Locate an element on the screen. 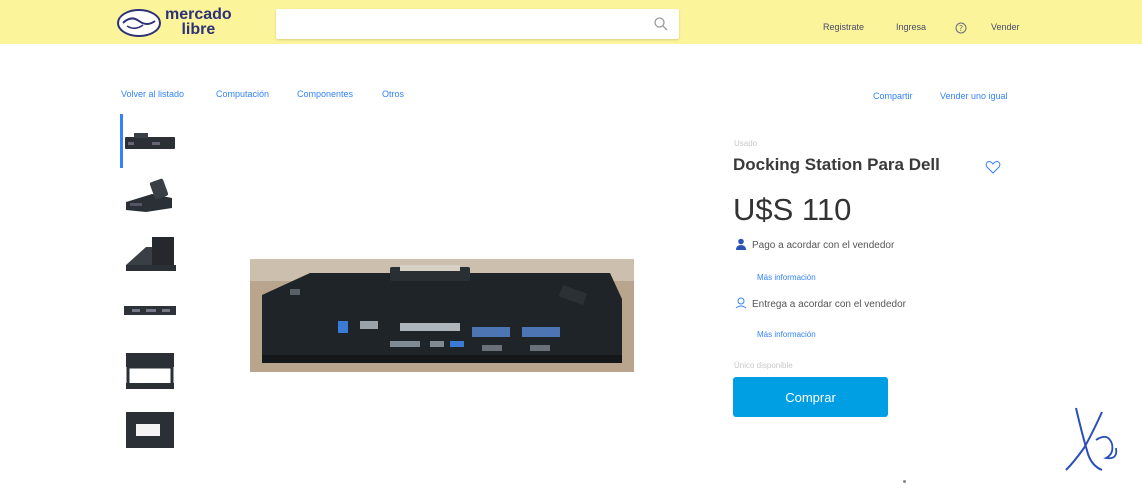 The width and height of the screenshot is (1142, 503). speck is located at coordinates (904, 481).